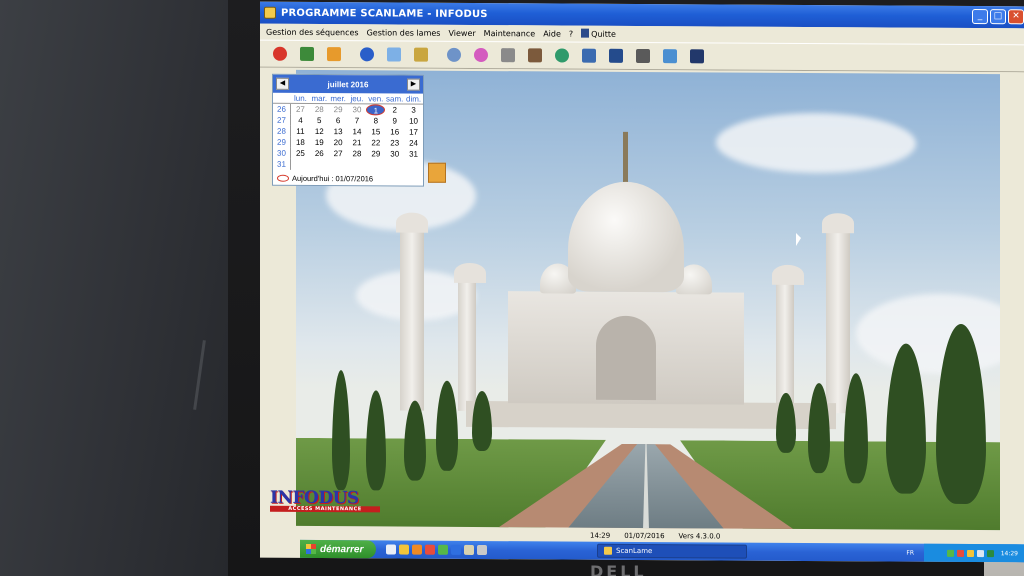 This screenshot has height=576, width=1024. What do you see at coordinates (300, 142) in the screenshot?
I see `calendar-day: 18` at bounding box center [300, 142].